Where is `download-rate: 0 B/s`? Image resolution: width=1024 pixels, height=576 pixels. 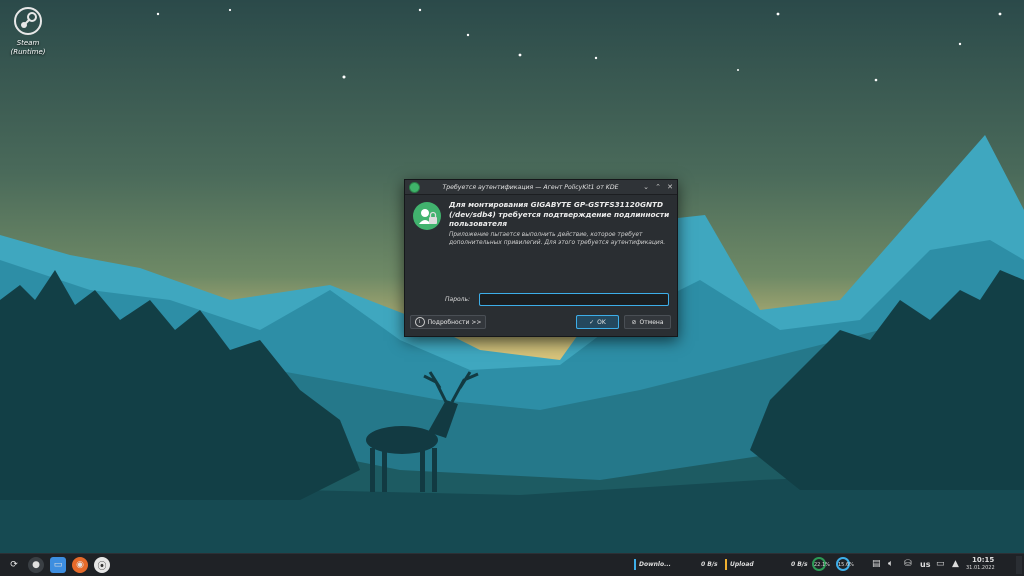 download-rate: 0 B/s is located at coordinates (709, 564).